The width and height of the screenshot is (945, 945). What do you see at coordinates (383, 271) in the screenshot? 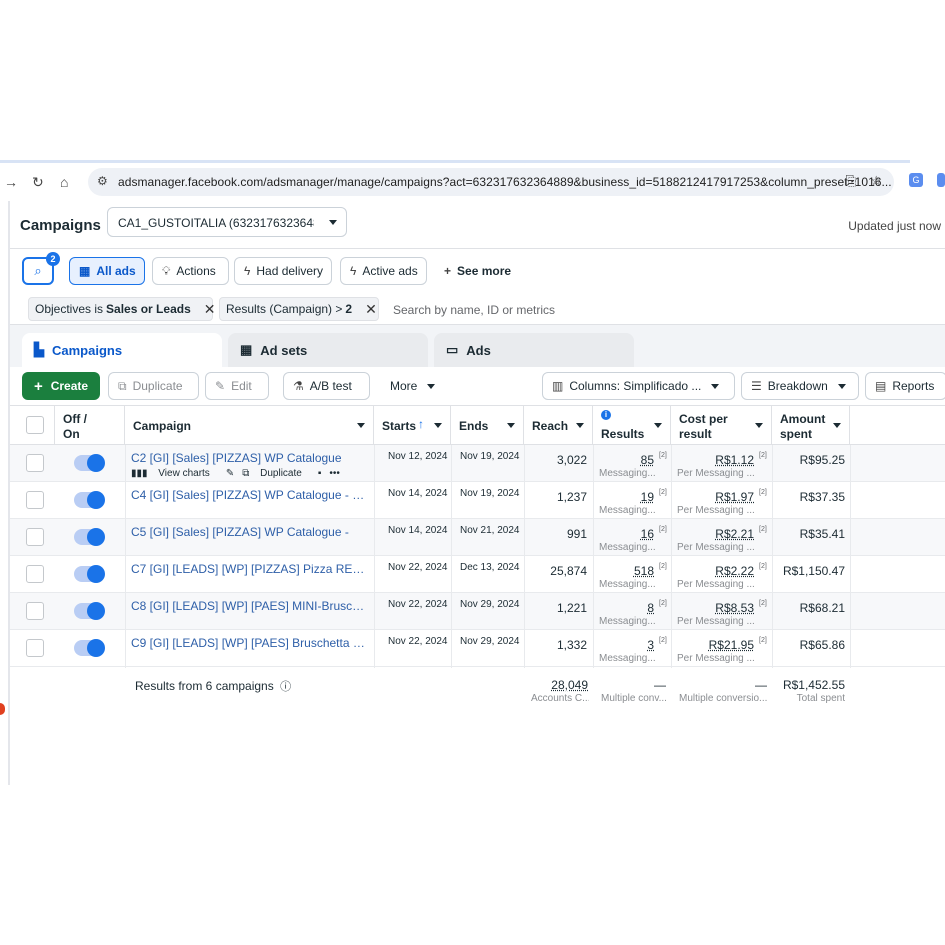
I see `active-ads-button: ϟ Active ads` at bounding box center [383, 271].